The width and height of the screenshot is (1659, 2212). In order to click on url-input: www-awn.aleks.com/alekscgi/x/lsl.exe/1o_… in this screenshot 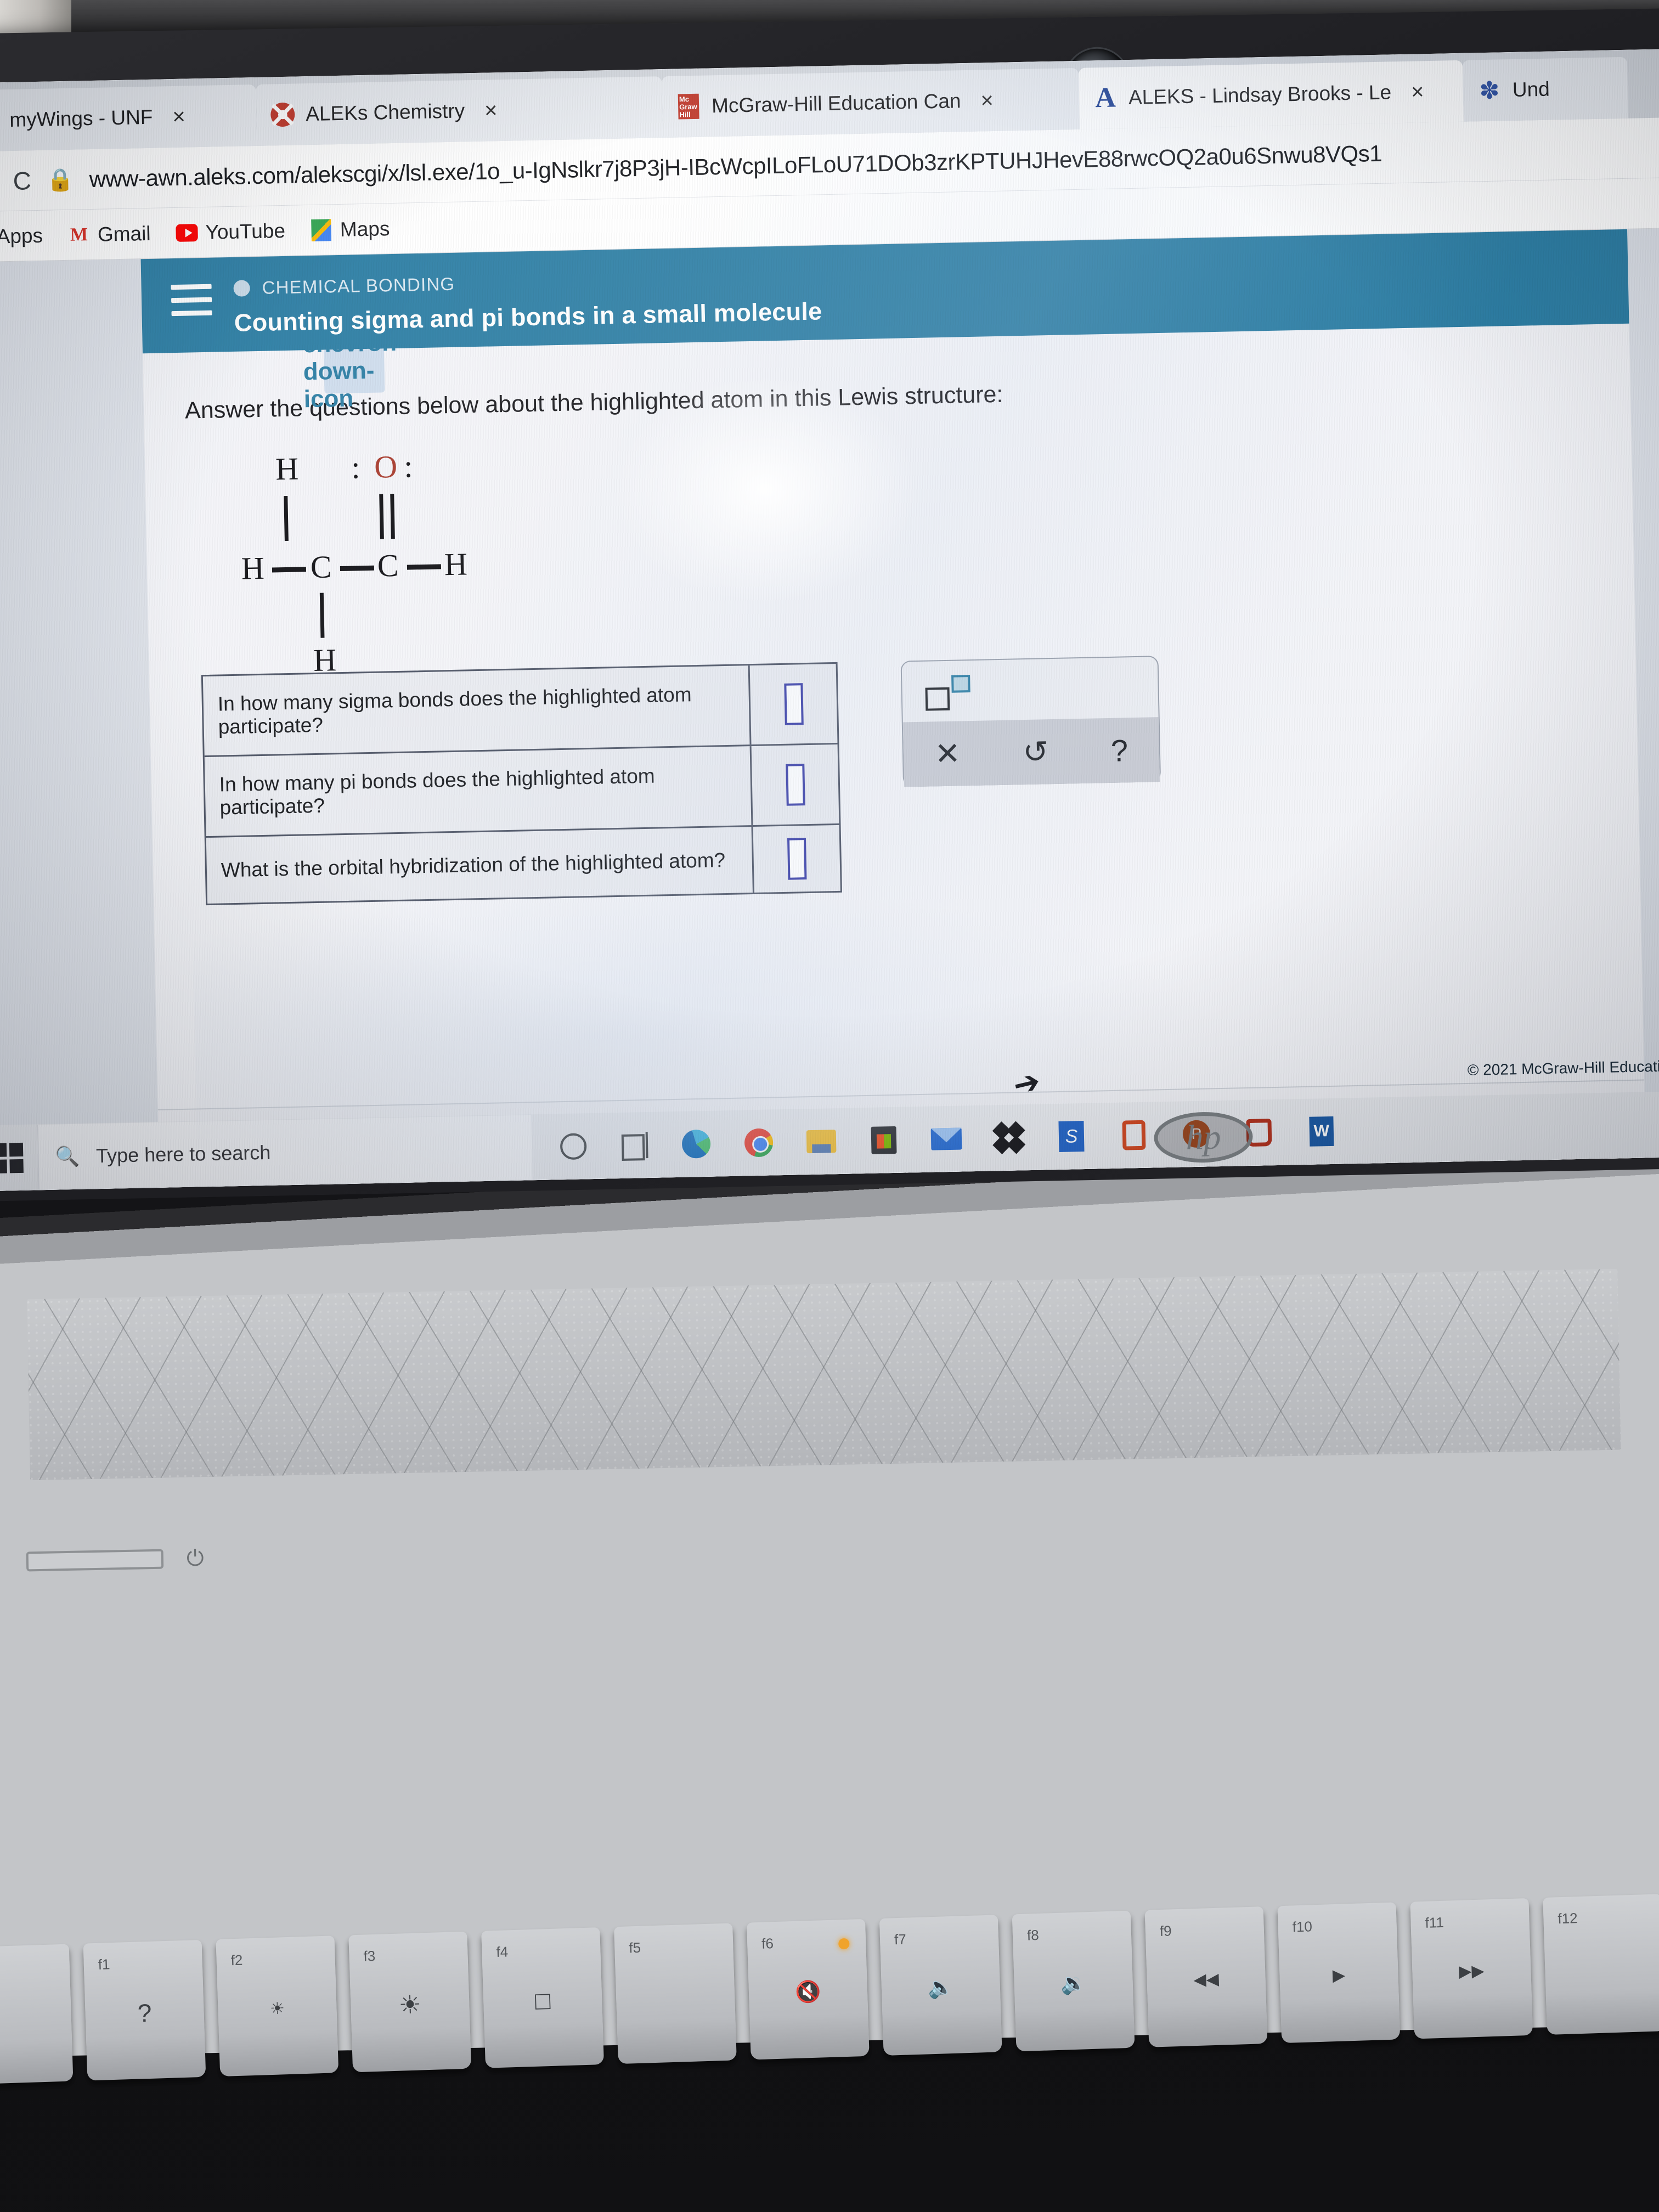, I will do `click(735, 166)`.